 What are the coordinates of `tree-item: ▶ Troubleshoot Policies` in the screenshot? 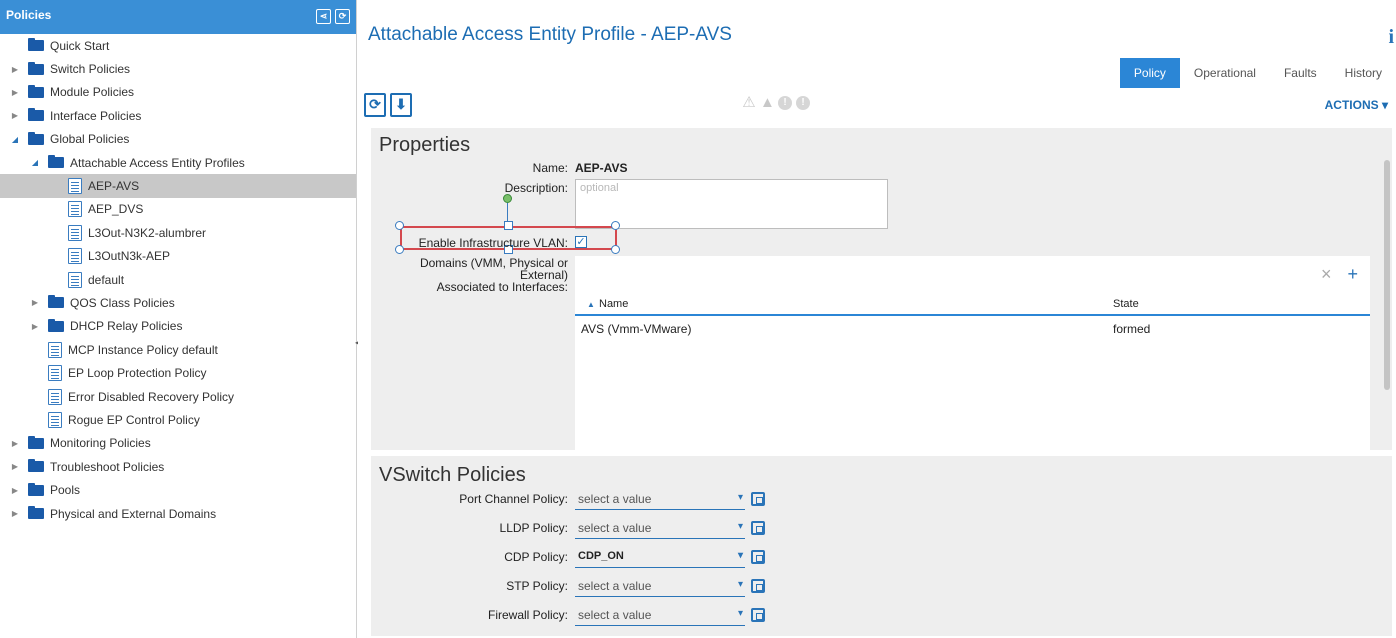 It's located at (178, 466).